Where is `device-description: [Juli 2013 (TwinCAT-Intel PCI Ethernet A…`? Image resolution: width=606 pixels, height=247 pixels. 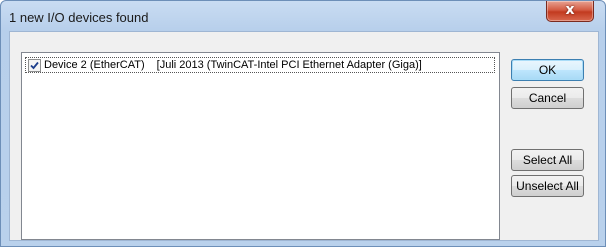 device-description: [Juli 2013 (TwinCAT-Intel PCI Ethernet A… is located at coordinates (289, 65).